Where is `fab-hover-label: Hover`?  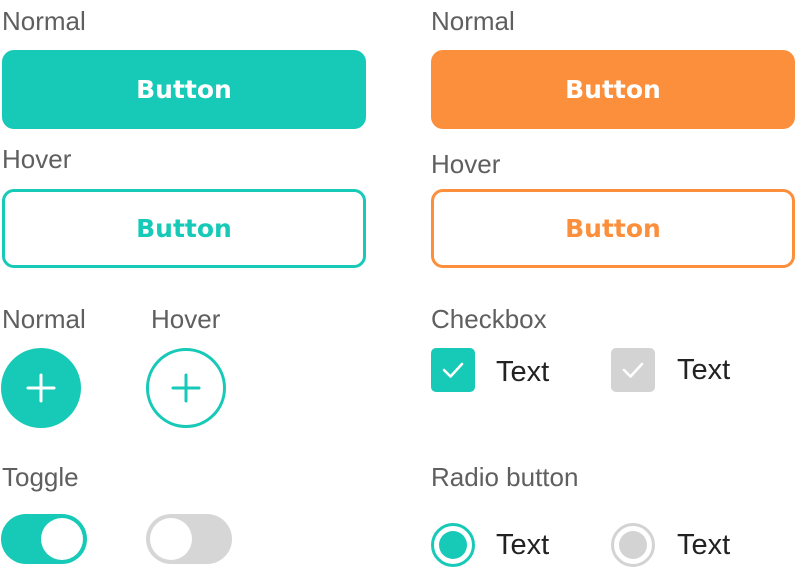
fab-hover-label: Hover is located at coordinates (186, 319).